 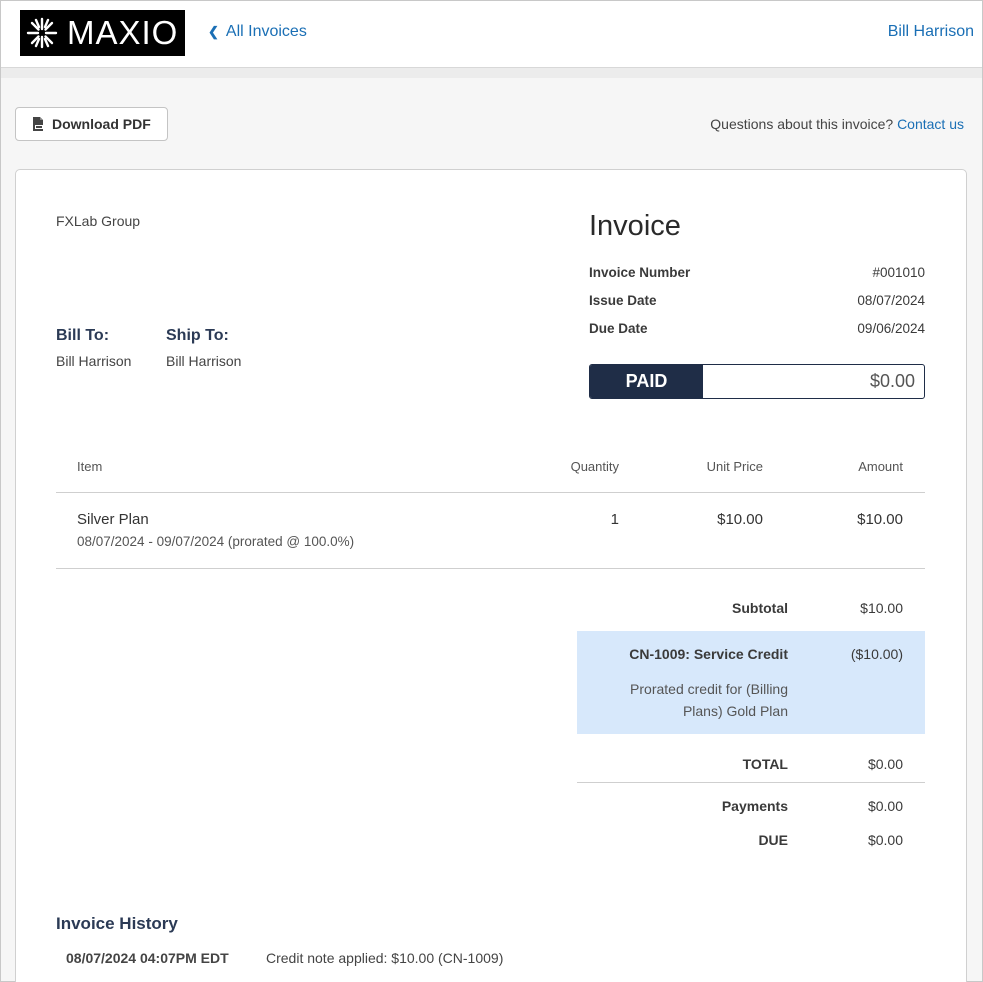 What do you see at coordinates (754, 806) in the screenshot?
I see `payments-label: Payments` at bounding box center [754, 806].